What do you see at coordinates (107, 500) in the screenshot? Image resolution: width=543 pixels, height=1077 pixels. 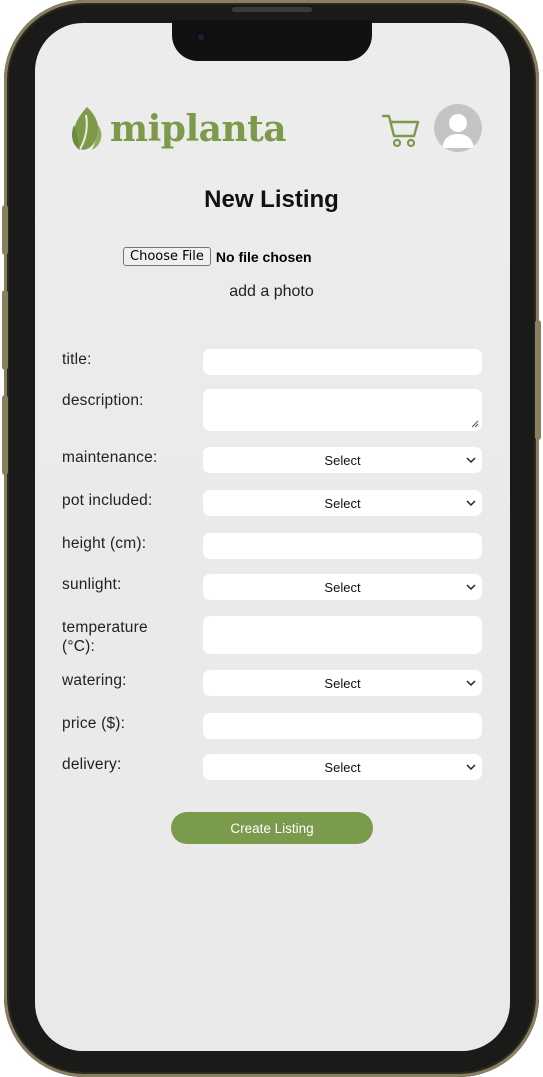 I see `pot-included-label: pot included:` at bounding box center [107, 500].